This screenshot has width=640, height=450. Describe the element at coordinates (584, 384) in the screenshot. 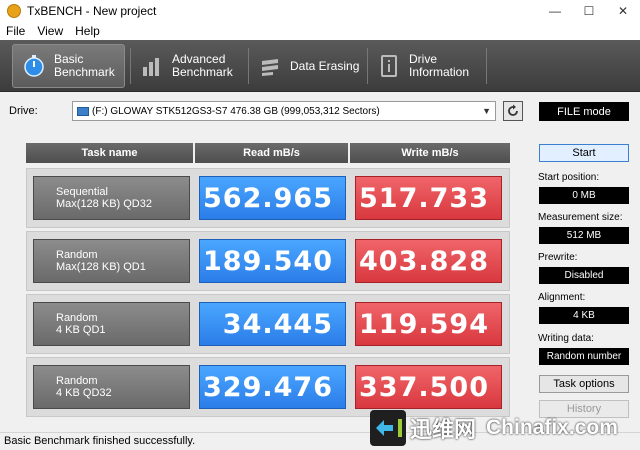

I see `task-options-button: Task options` at that location.